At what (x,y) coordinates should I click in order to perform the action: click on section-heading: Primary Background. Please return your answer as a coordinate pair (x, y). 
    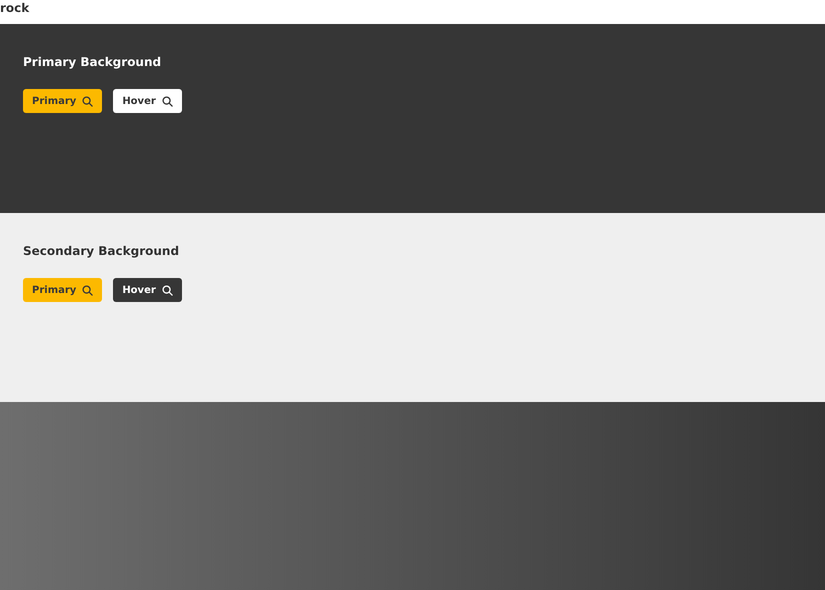
    Looking at the image, I should click on (92, 62).